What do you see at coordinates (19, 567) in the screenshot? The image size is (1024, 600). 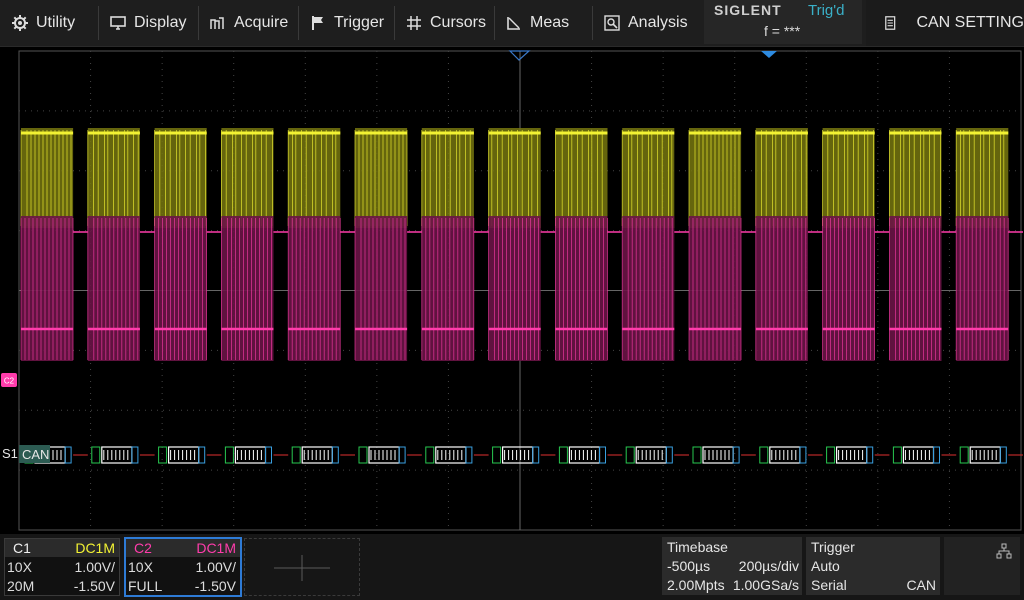 I see `c1-probe: 10X` at bounding box center [19, 567].